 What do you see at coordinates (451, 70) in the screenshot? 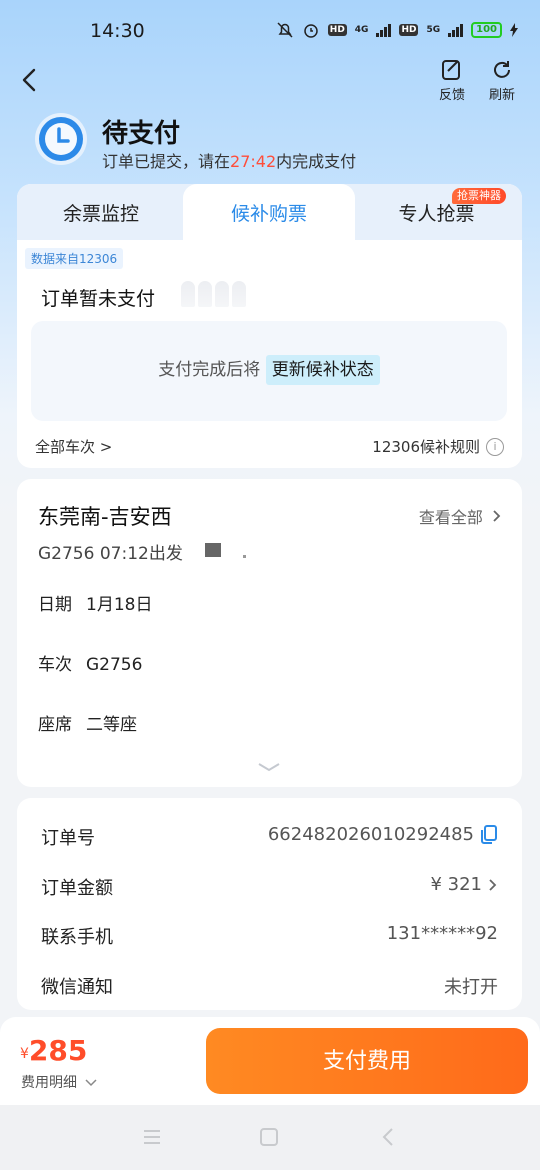
I see `feedback-icon` at bounding box center [451, 70].